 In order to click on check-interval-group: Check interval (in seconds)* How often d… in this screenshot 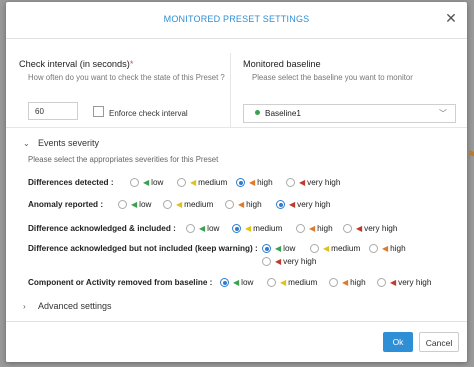, I will do `click(124, 89)`.